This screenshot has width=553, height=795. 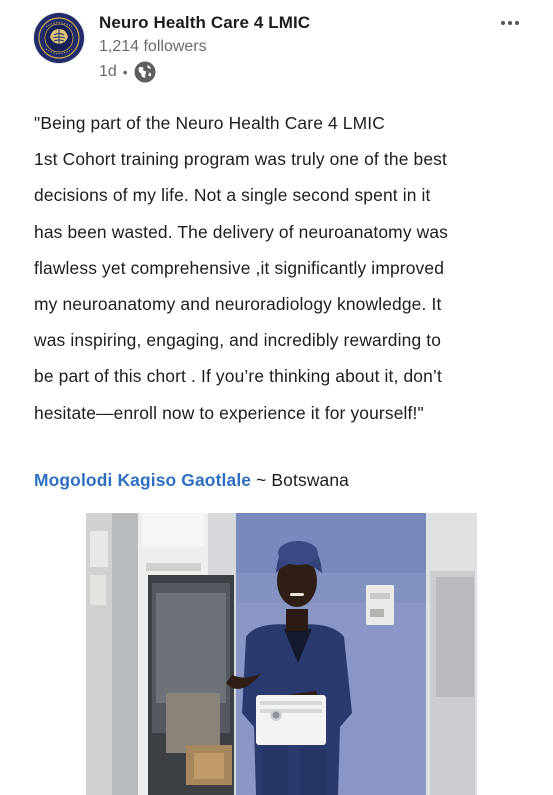 I want to click on more-options-button, so click(x=510, y=23).